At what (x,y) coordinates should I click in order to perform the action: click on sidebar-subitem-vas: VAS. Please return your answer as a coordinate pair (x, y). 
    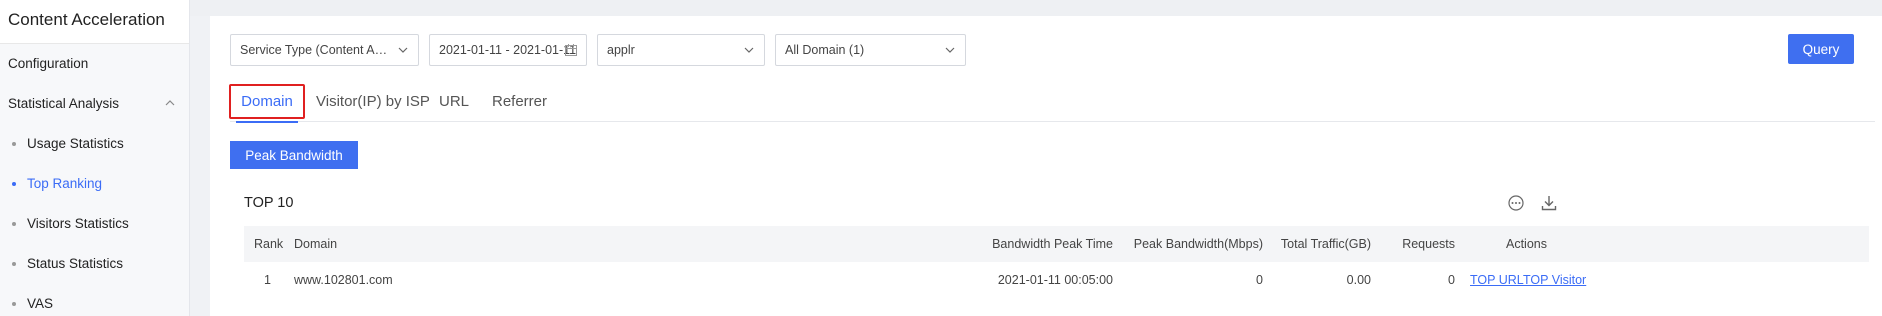
    Looking at the image, I should click on (94, 300).